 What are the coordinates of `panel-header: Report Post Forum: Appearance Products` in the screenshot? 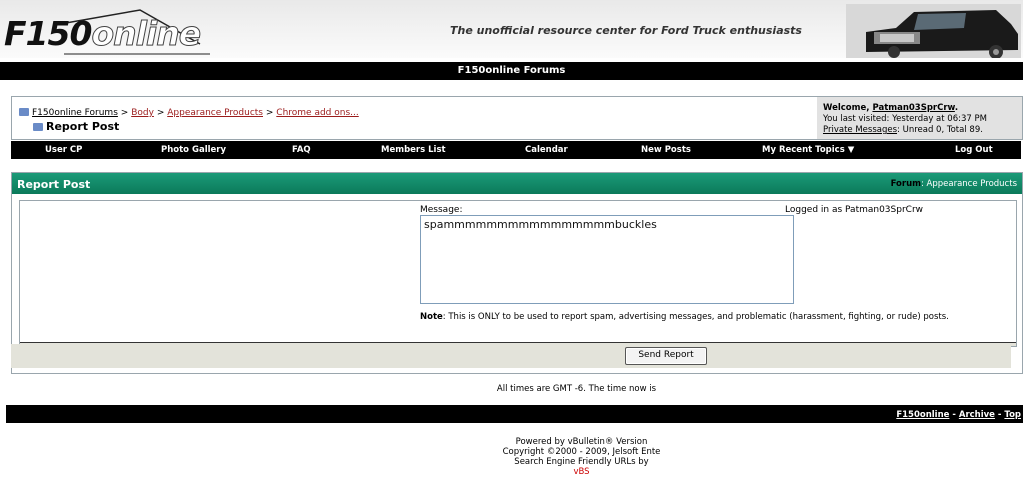 It's located at (517, 183).